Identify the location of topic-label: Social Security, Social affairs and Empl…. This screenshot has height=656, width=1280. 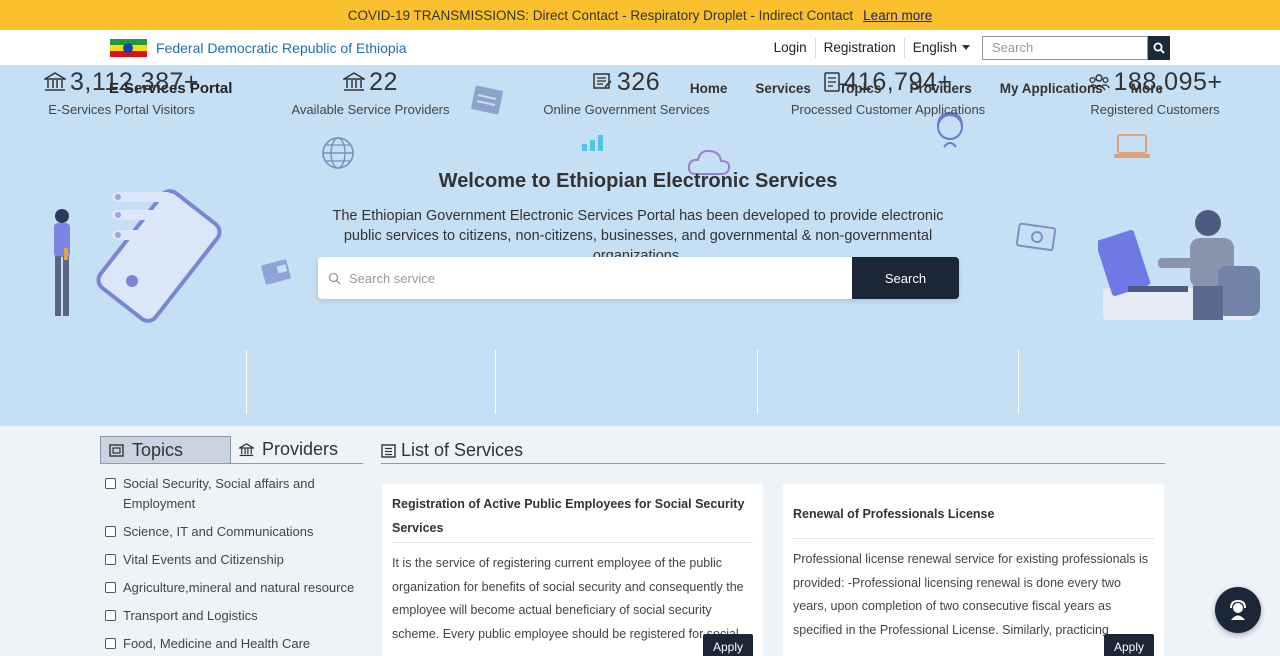
(219, 493).